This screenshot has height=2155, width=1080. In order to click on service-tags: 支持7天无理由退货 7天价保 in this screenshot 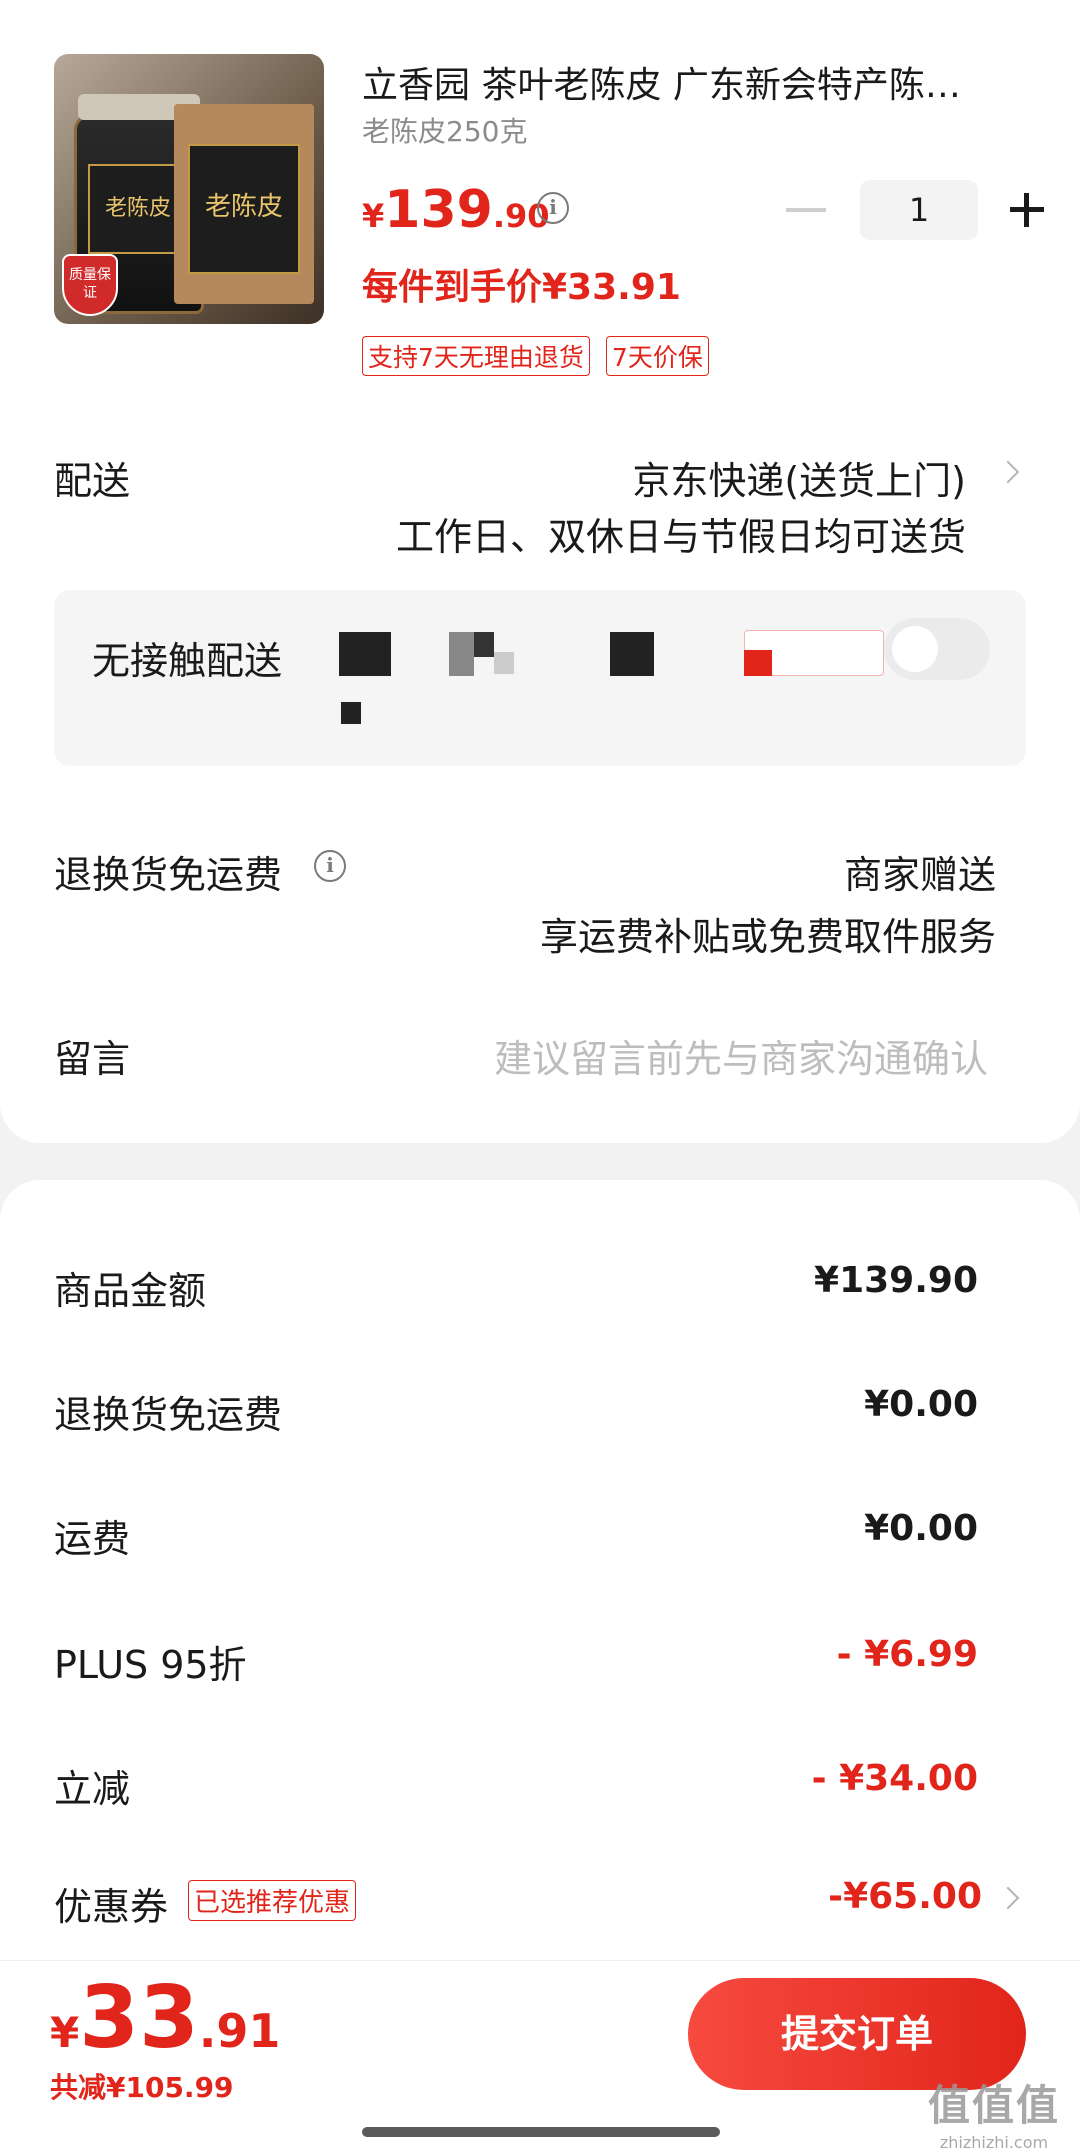, I will do `click(535, 356)`.